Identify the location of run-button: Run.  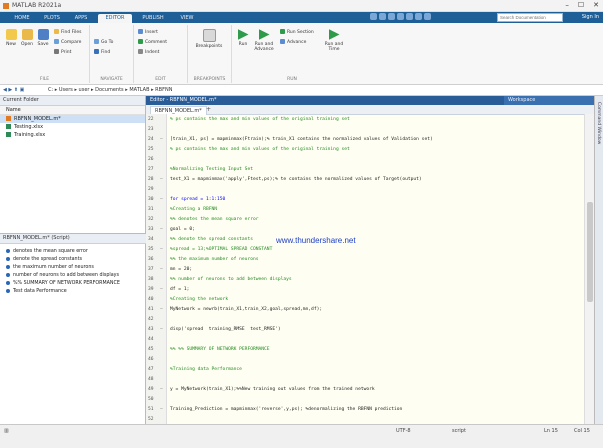
(243, 38).